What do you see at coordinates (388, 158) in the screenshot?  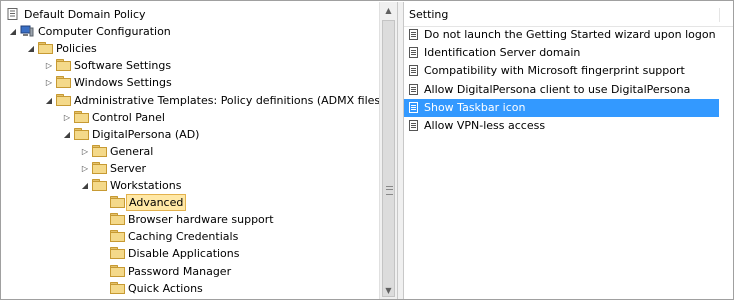 I see `scrollbar-thumb` at bounding box center [388, 158].